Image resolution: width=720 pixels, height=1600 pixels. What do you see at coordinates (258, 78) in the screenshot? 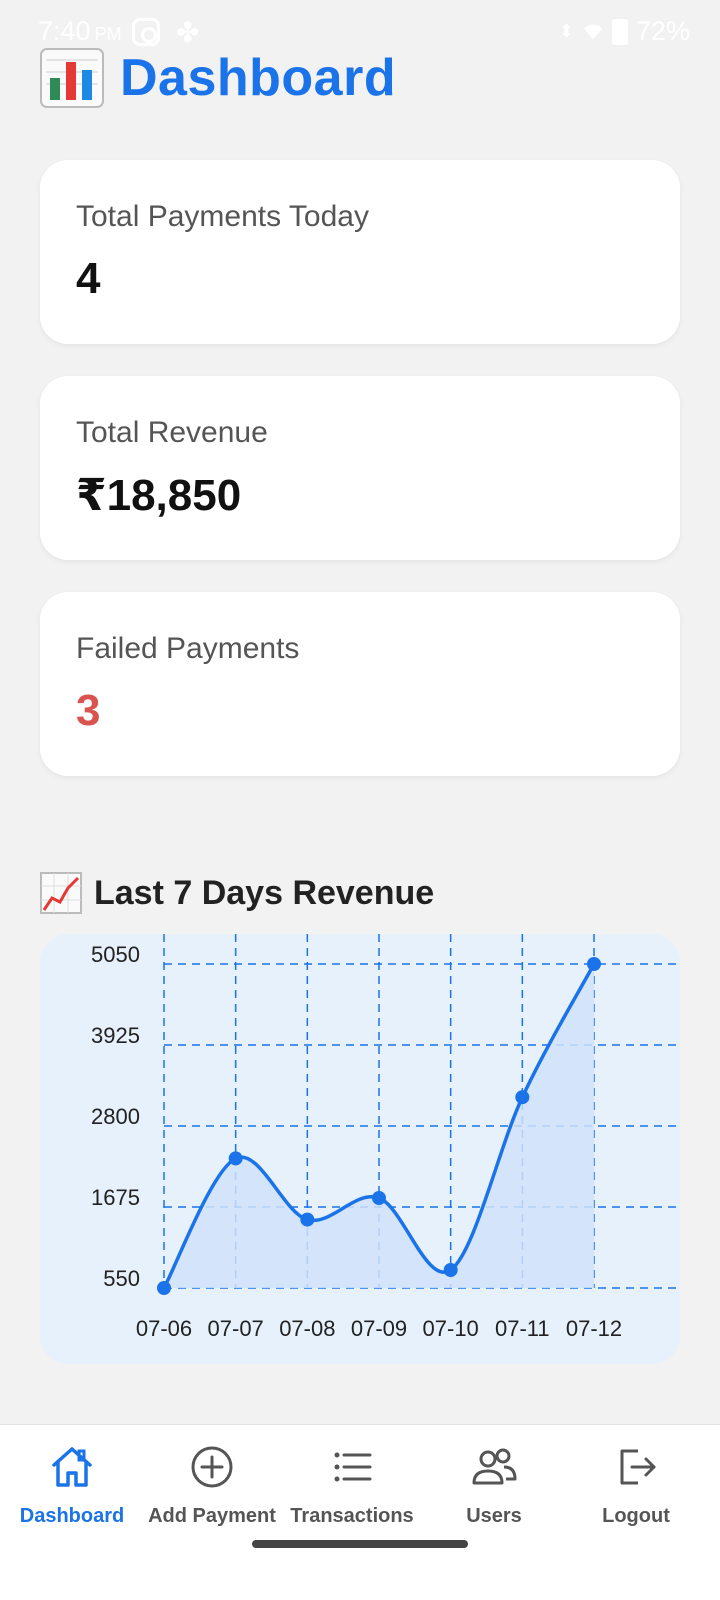
I see `page-title: Dashboard` at bounding box center [258, 78].